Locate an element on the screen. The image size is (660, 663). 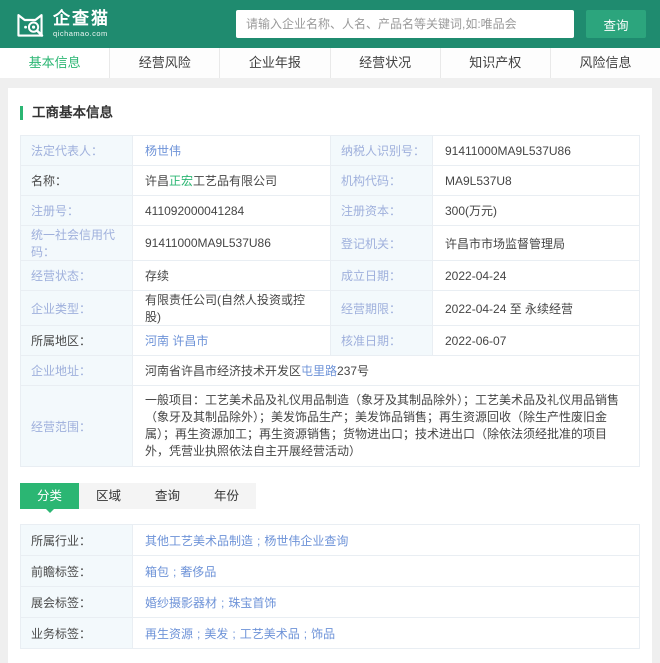
field-label-reg-authority: 登记机关： is located at coordinates (381, 243).